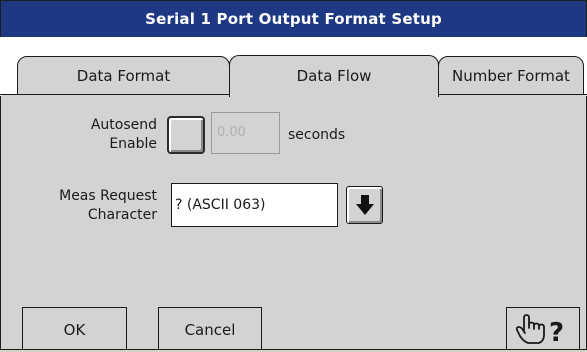 The width and height of the screenshot is (587, 352). Describe the element at coordinates (133, 144) in the screenshot. I see `autosend-label-line2: Enable` at that location.